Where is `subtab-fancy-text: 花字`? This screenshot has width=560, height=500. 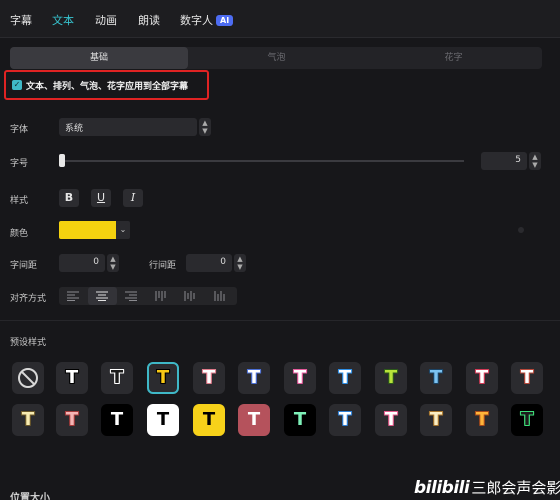 subtab-fancy-text: 花字 is located at coordinates (453, 58).